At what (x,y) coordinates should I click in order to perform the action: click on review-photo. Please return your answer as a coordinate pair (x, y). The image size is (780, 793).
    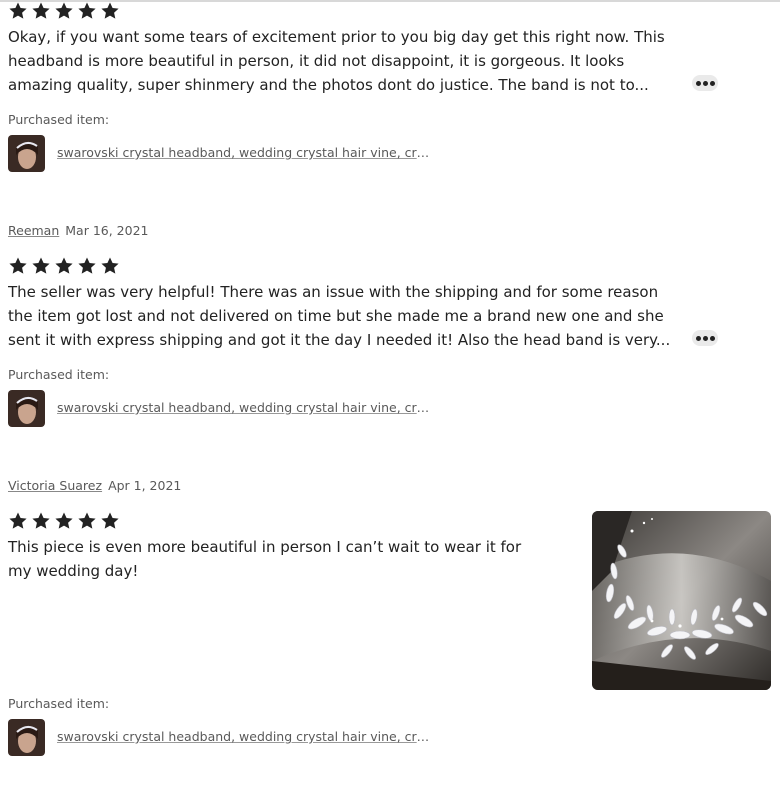
    Looking at the image, I should click on (681, 600).